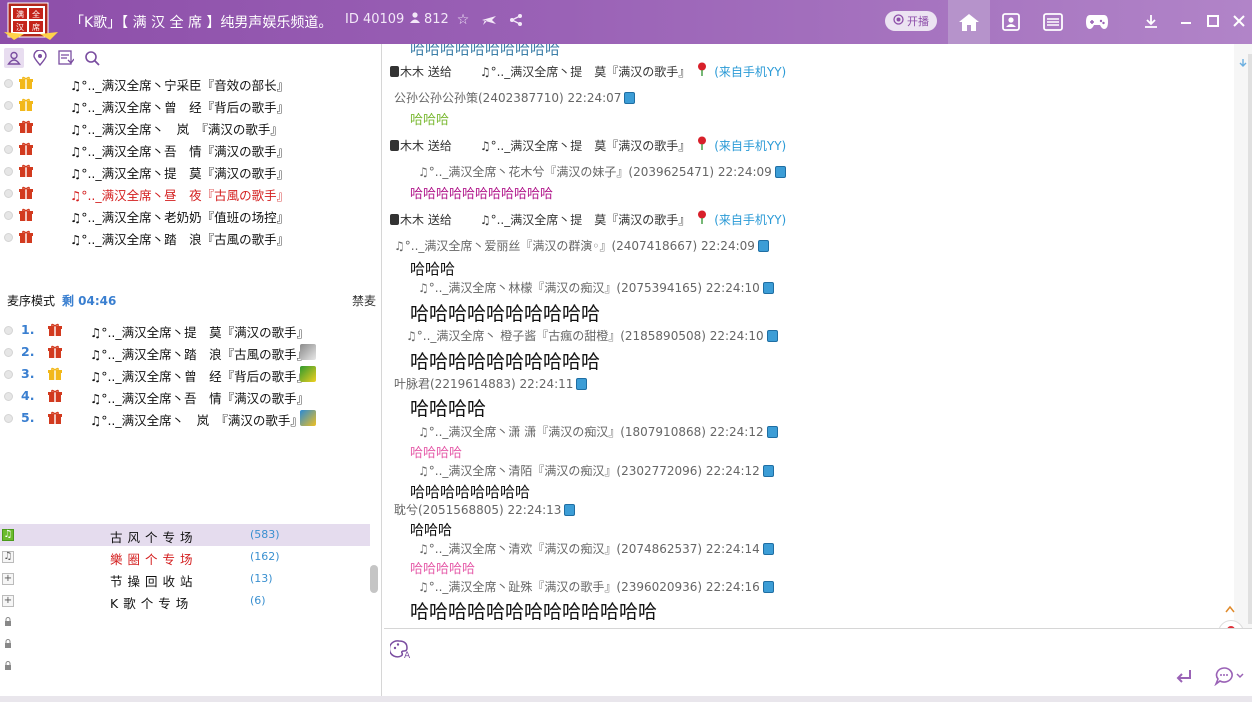 Image resolution: width=1252 pixels, height=702 pixels. I want to click on chat-scrollbar, so click(1243, 336).